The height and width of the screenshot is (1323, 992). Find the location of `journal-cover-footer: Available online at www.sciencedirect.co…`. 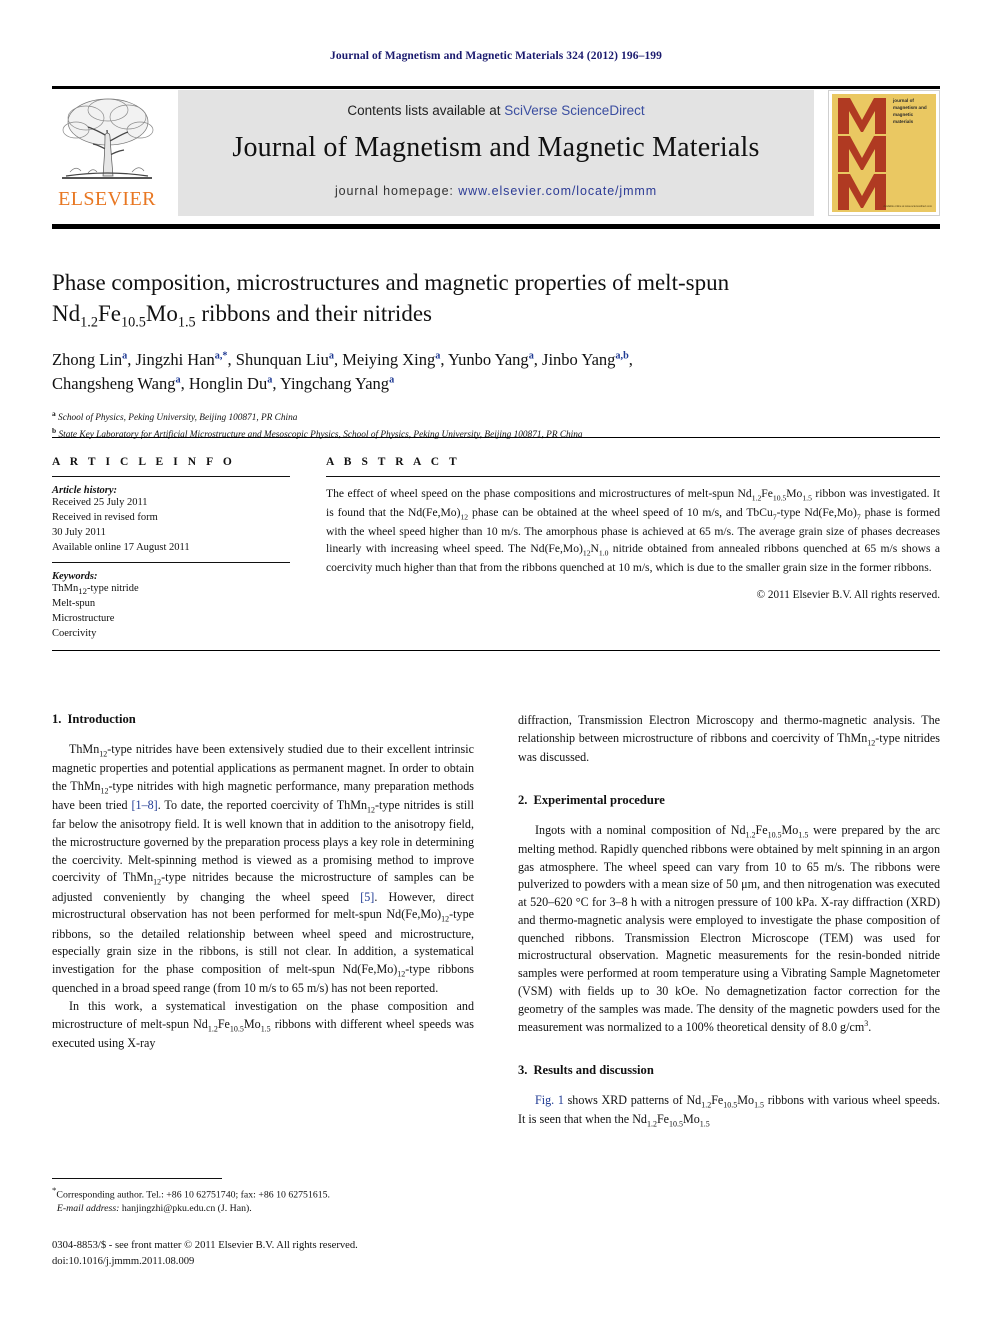

journal-cover-footer: Available online at www.sciencedirect.co… is located at coordinates (907, 207).